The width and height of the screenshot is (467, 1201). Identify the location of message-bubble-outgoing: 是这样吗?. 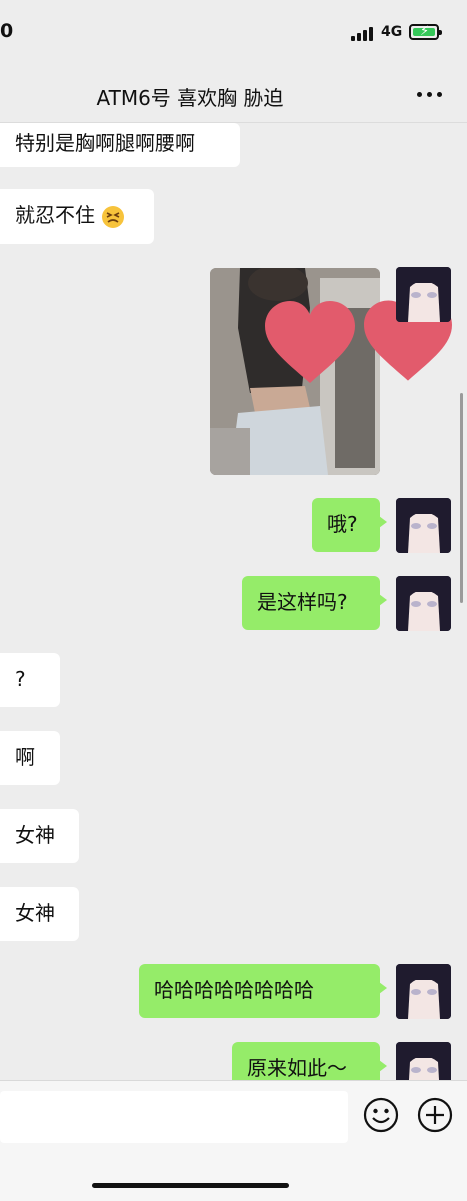
(314, 603).